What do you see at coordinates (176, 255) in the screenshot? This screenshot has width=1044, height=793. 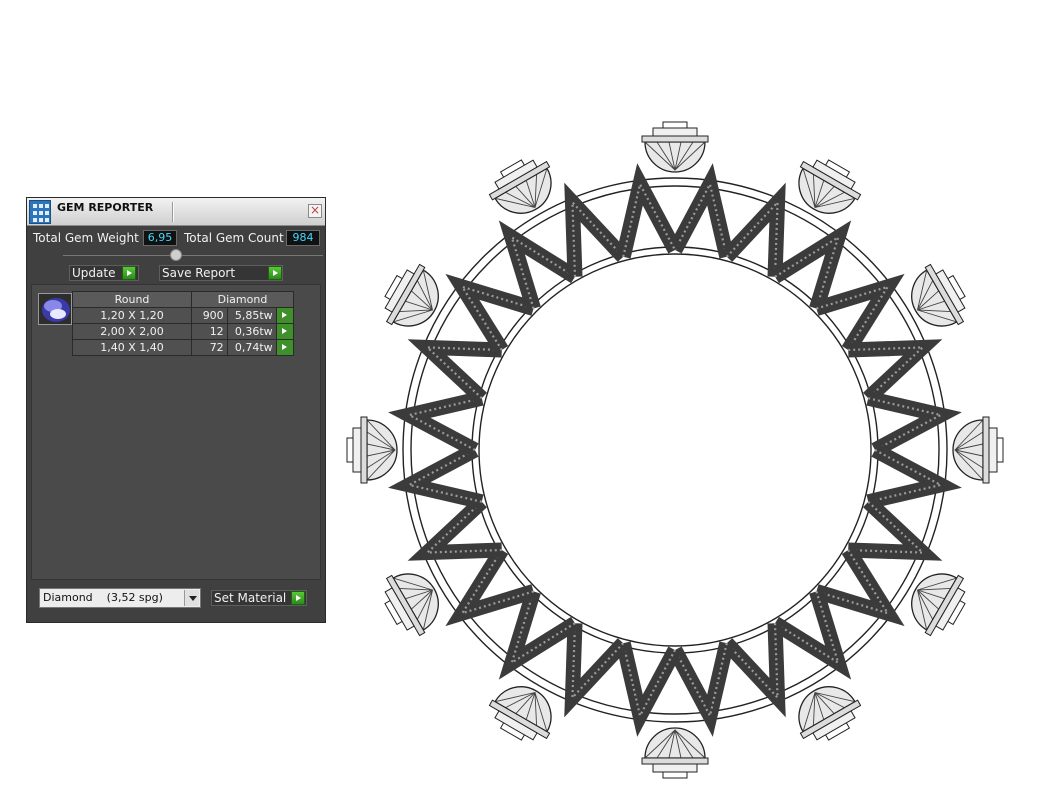 I see `slider-thumb` at bounding box center [176, 255].